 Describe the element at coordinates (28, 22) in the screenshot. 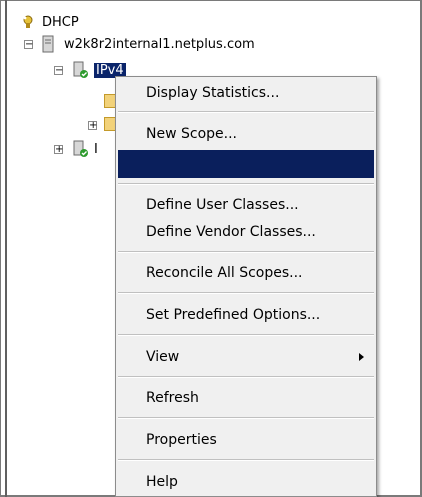

I see `dhcp-icon` at that location.